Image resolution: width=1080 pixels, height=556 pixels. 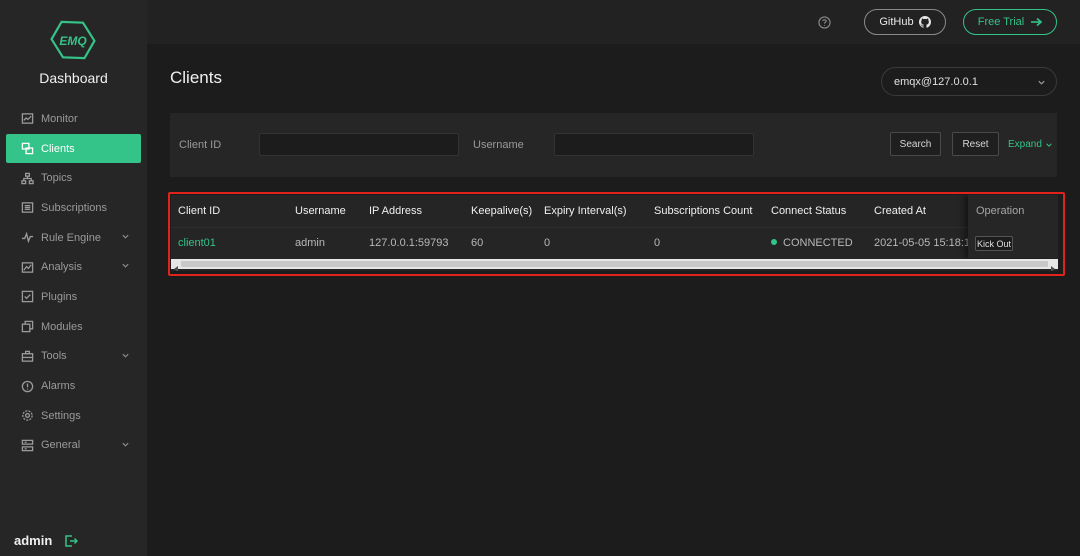 I want to click on sidebar-item-plugins: Plugins, so click(x=73, y=297).